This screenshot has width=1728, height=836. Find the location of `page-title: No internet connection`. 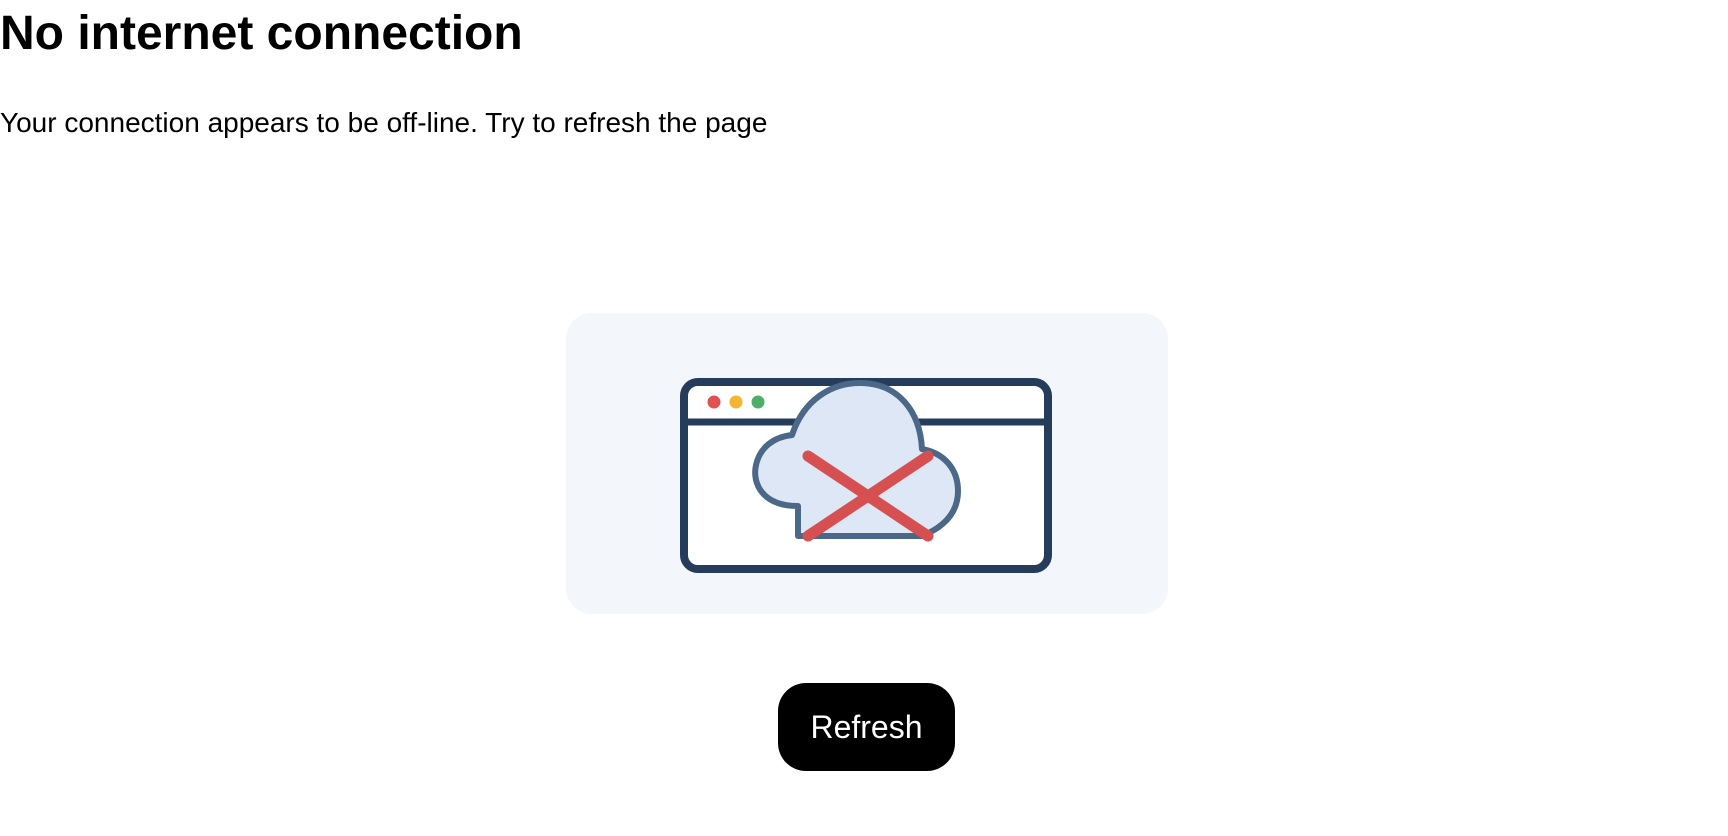

page-title: No internet connection is located at coordinates (261, 33).